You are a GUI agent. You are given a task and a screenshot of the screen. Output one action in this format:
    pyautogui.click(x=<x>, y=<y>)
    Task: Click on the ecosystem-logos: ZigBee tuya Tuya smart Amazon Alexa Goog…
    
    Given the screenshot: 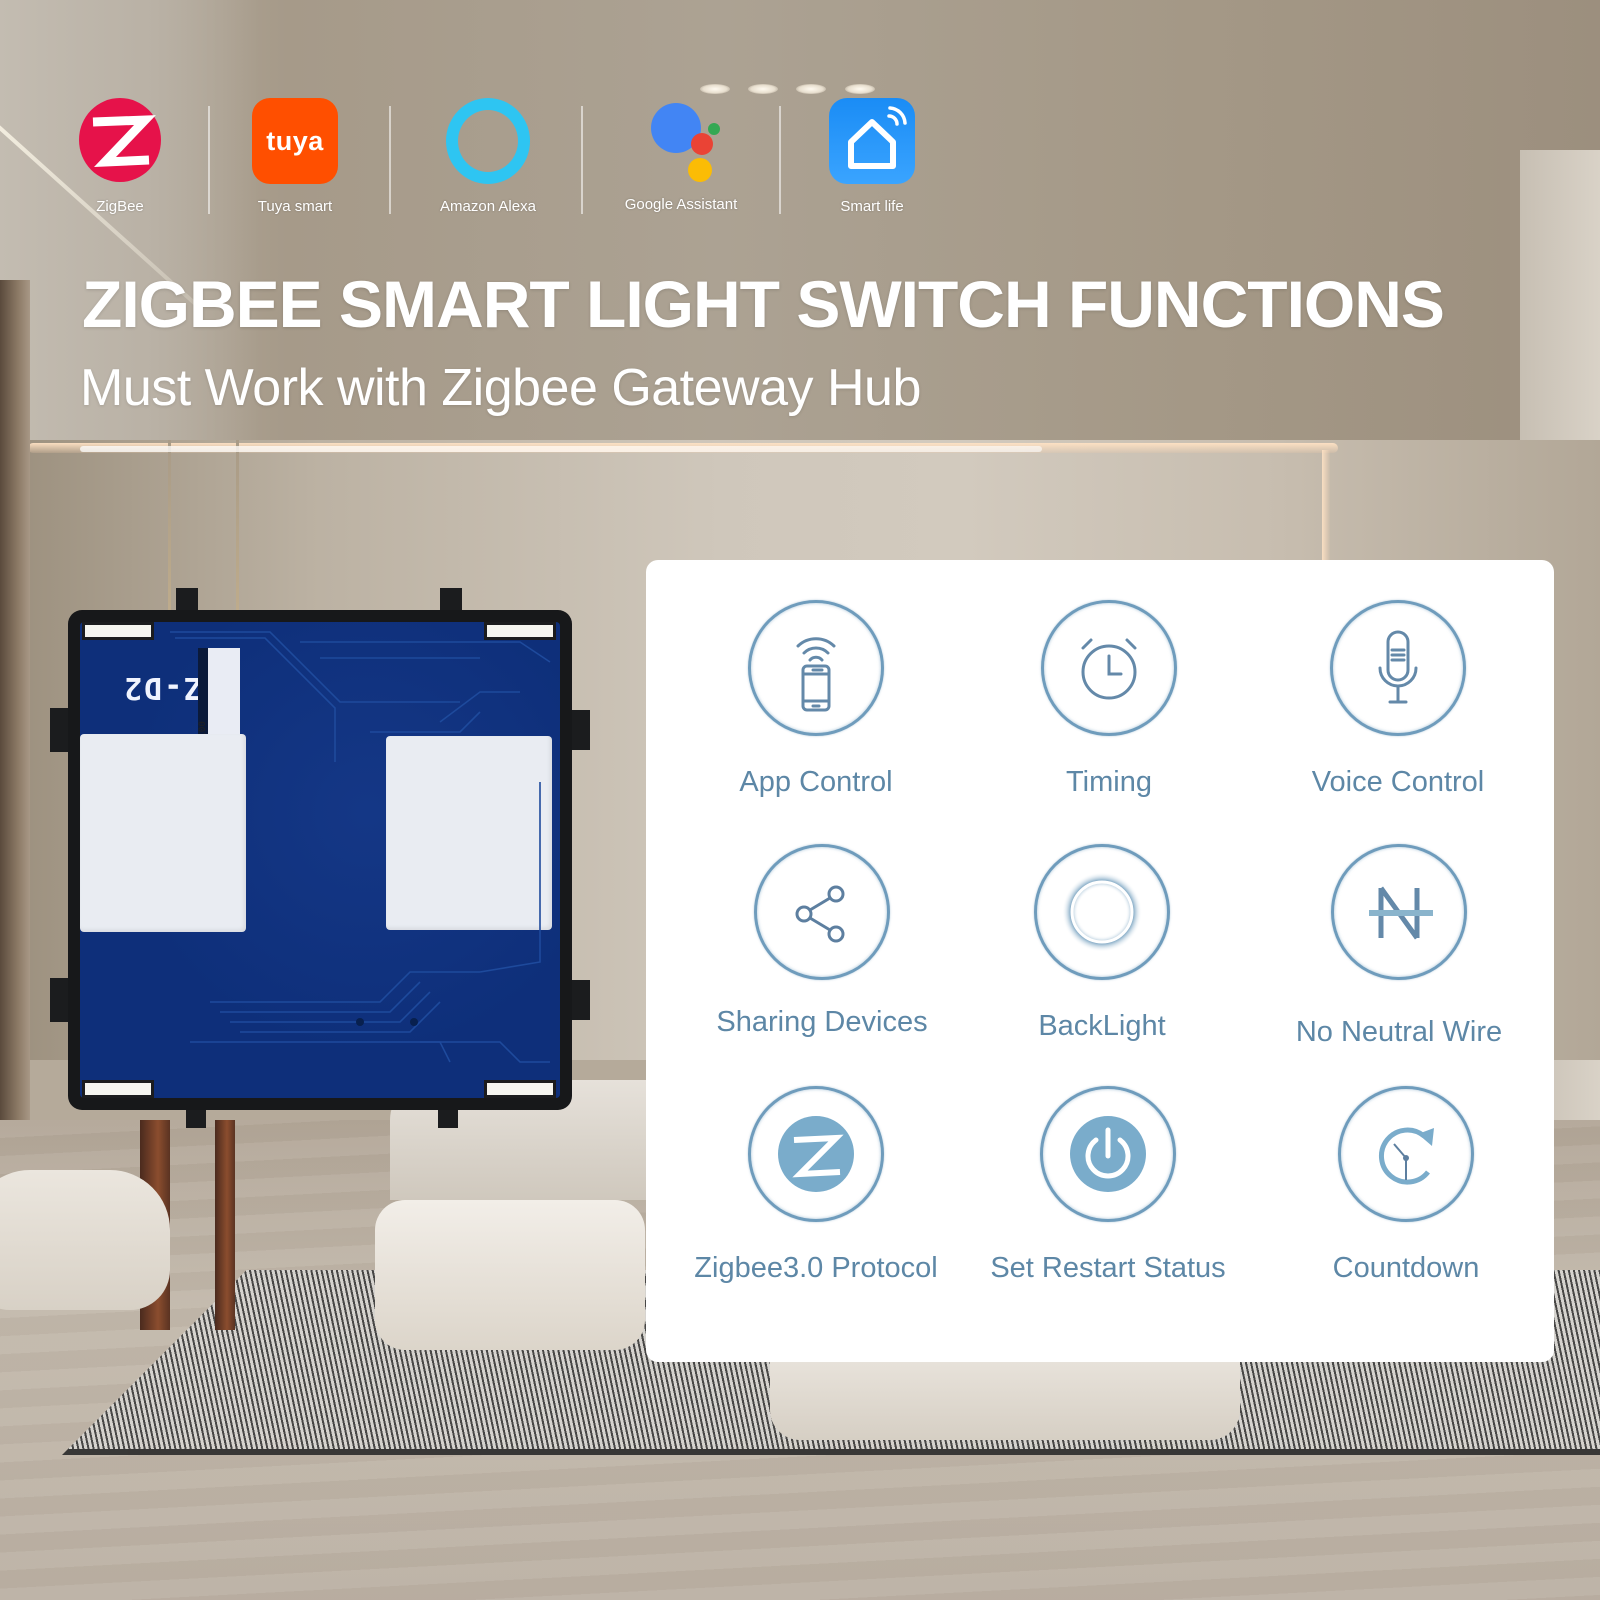 What is the action you would take?
    pyautogui.click(x=500, y=120)
    